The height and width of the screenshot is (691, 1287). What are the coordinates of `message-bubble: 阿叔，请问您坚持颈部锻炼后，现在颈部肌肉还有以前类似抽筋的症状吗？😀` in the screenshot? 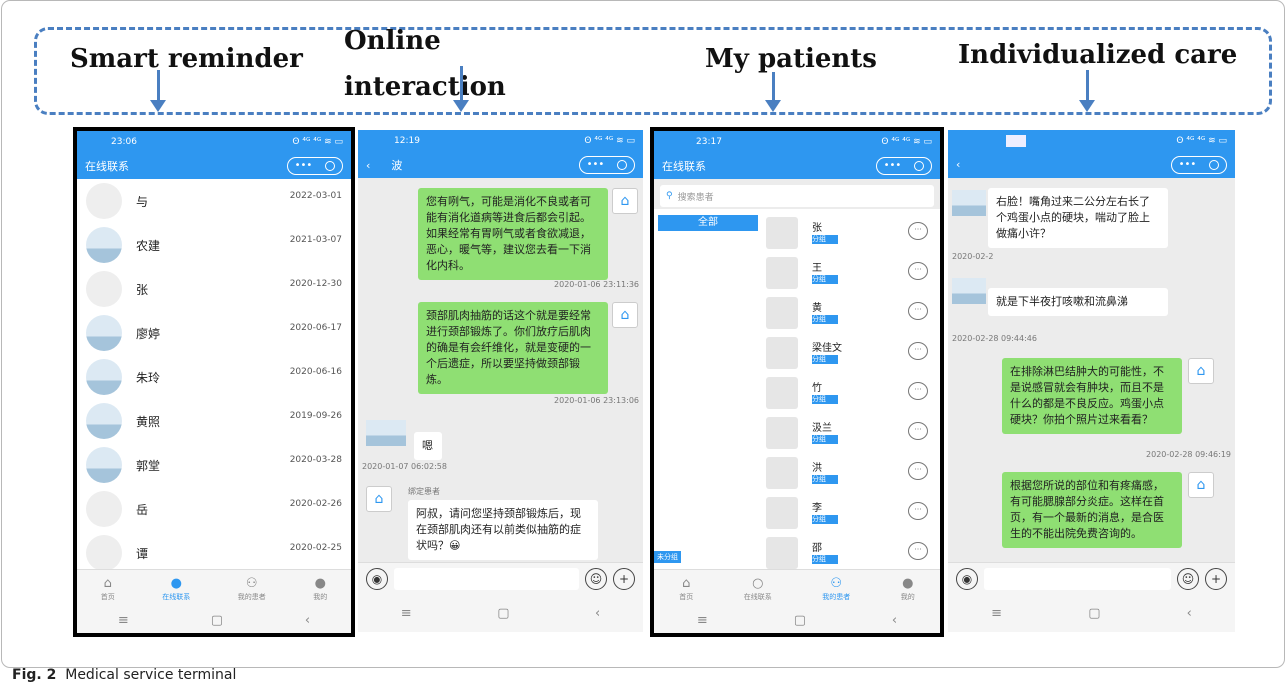 It's located at (503, 530).